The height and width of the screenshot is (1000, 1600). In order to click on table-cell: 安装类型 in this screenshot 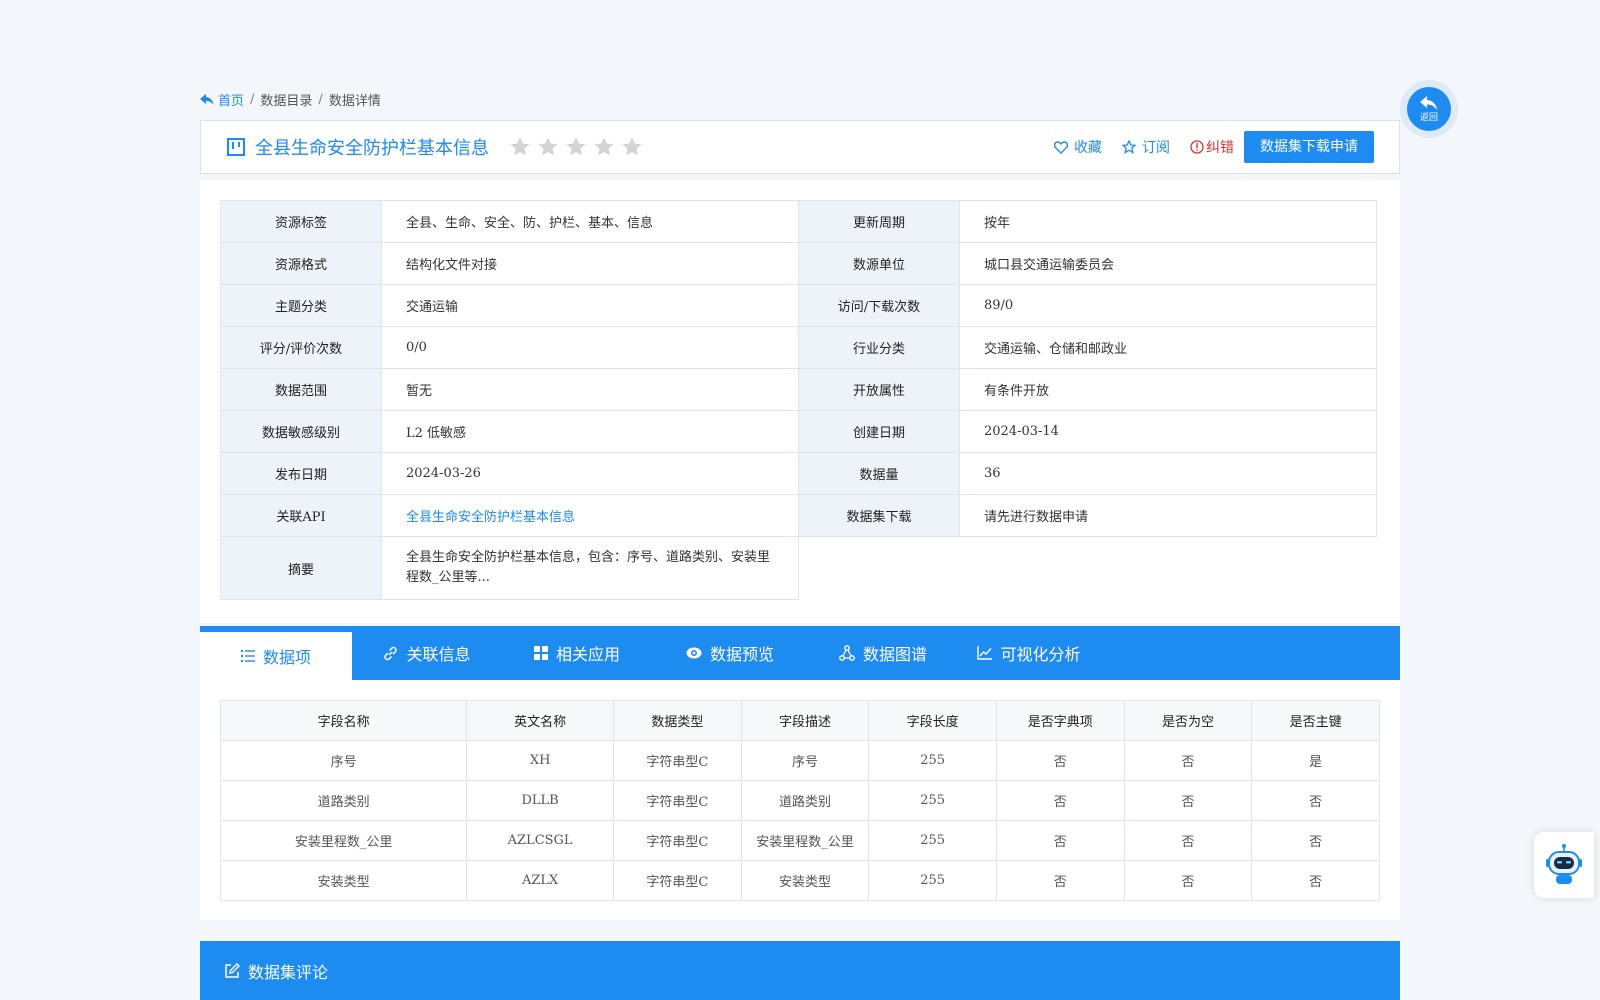, I will do `click(343, 880)`.